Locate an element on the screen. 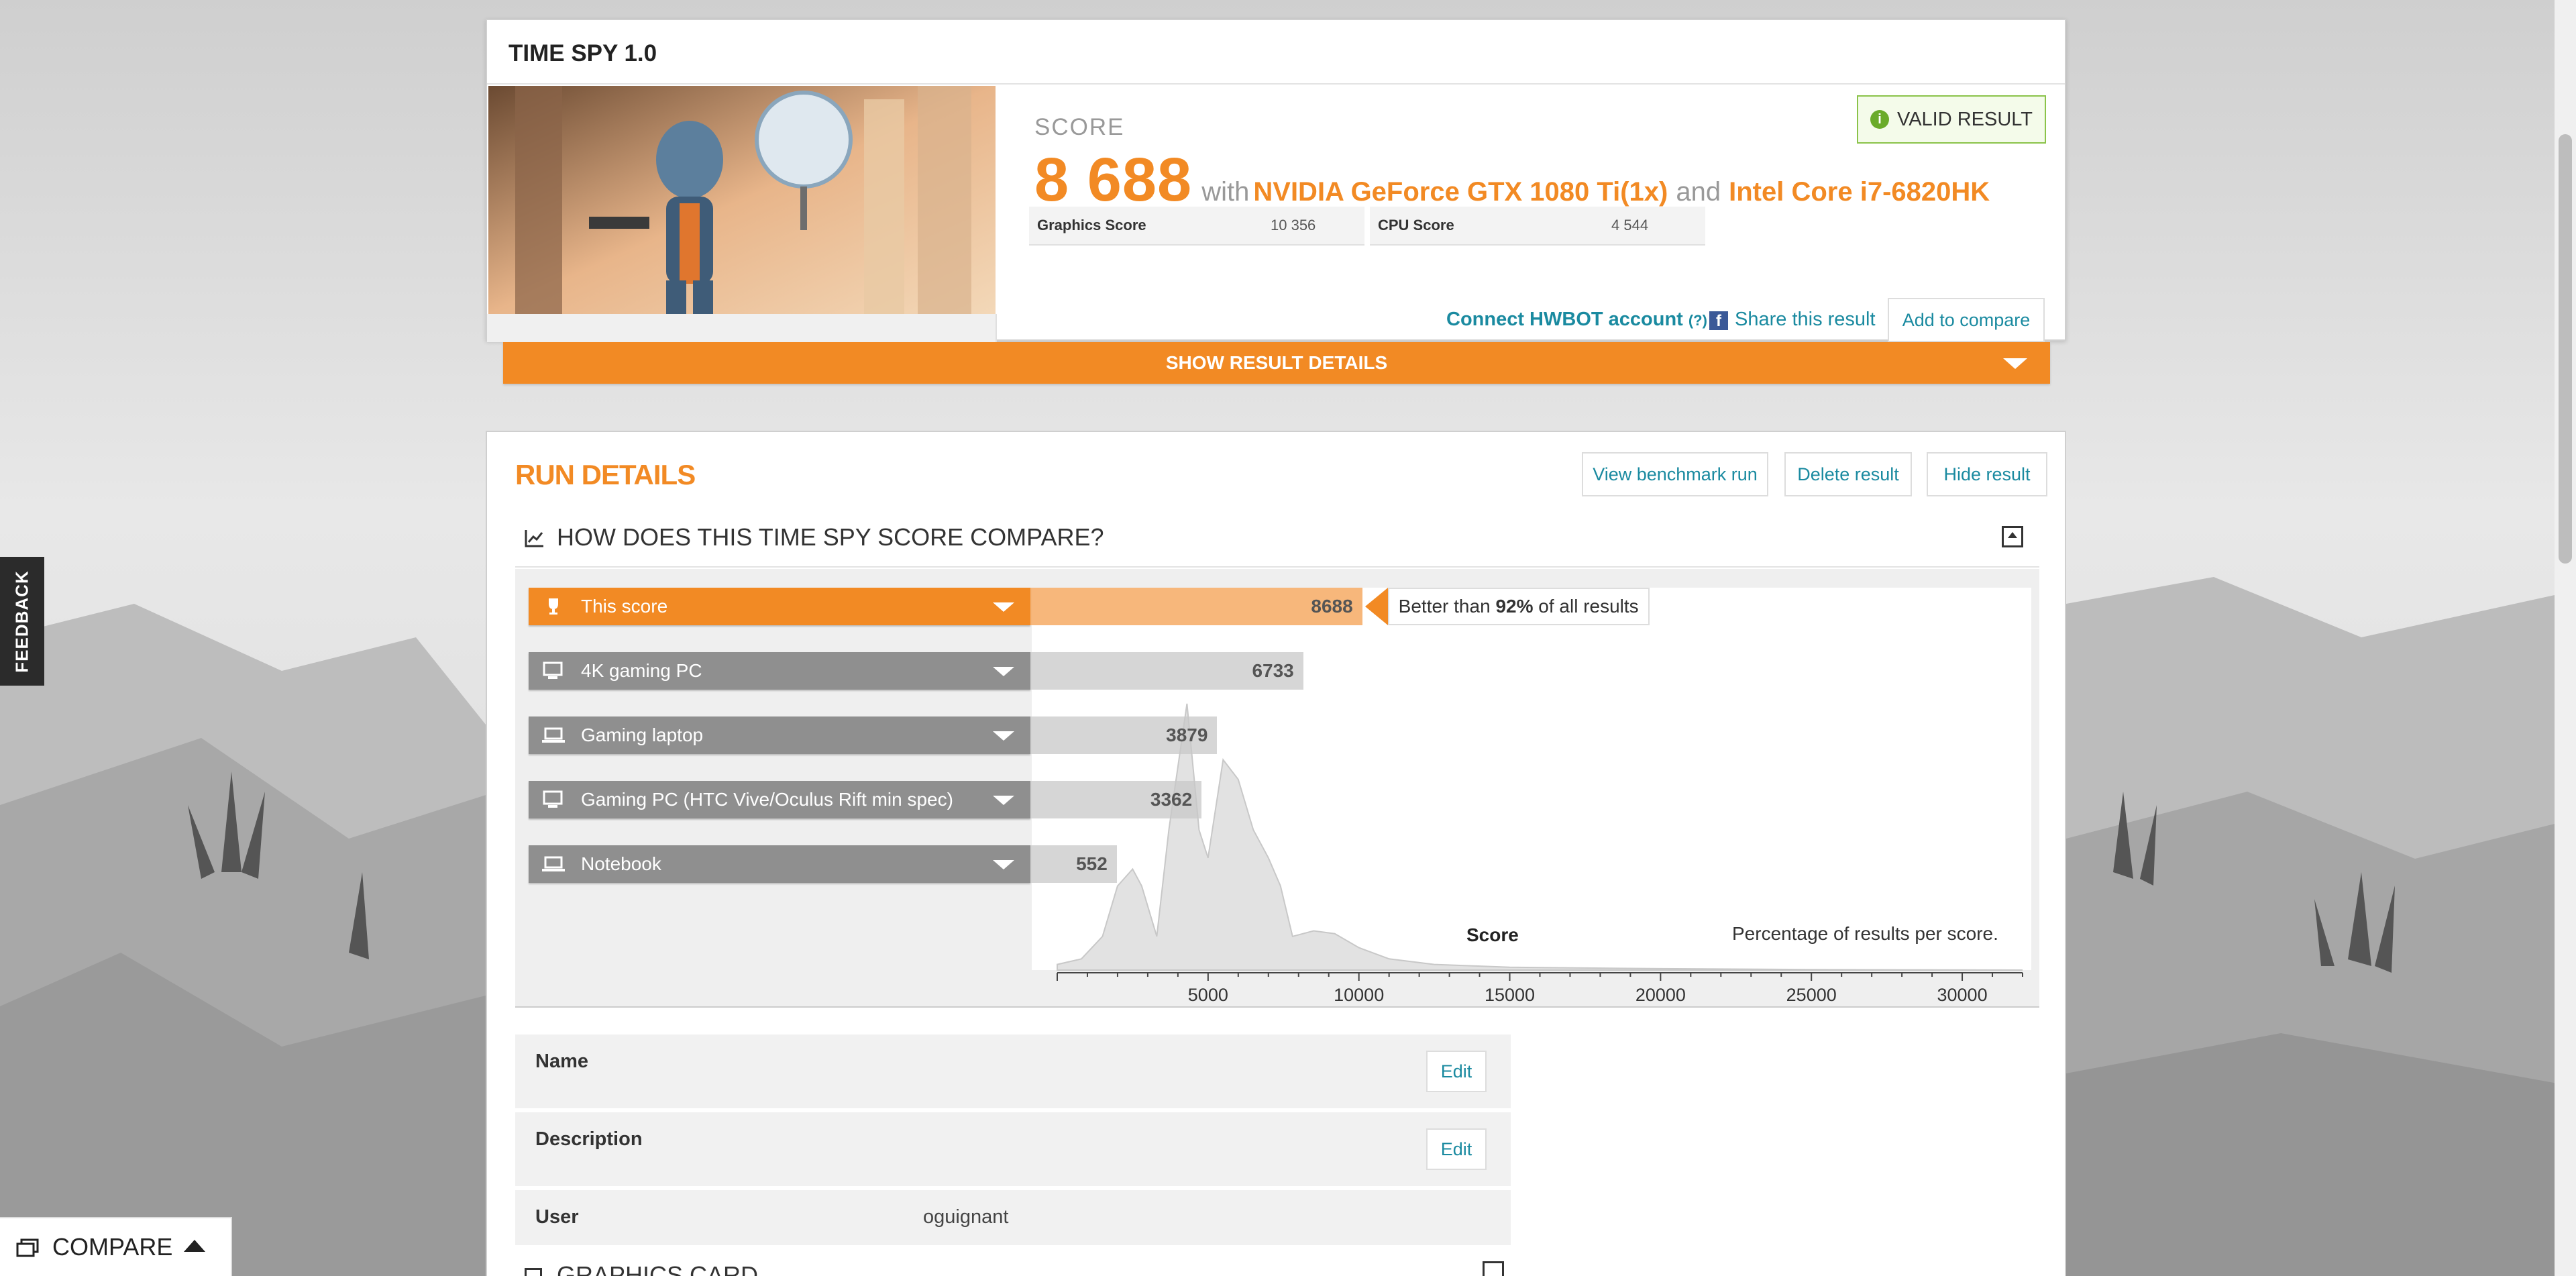 The width and height of the screenshot is (2576, 1276). edit-description-button: Edit is located at coordinates (1456, 1149).